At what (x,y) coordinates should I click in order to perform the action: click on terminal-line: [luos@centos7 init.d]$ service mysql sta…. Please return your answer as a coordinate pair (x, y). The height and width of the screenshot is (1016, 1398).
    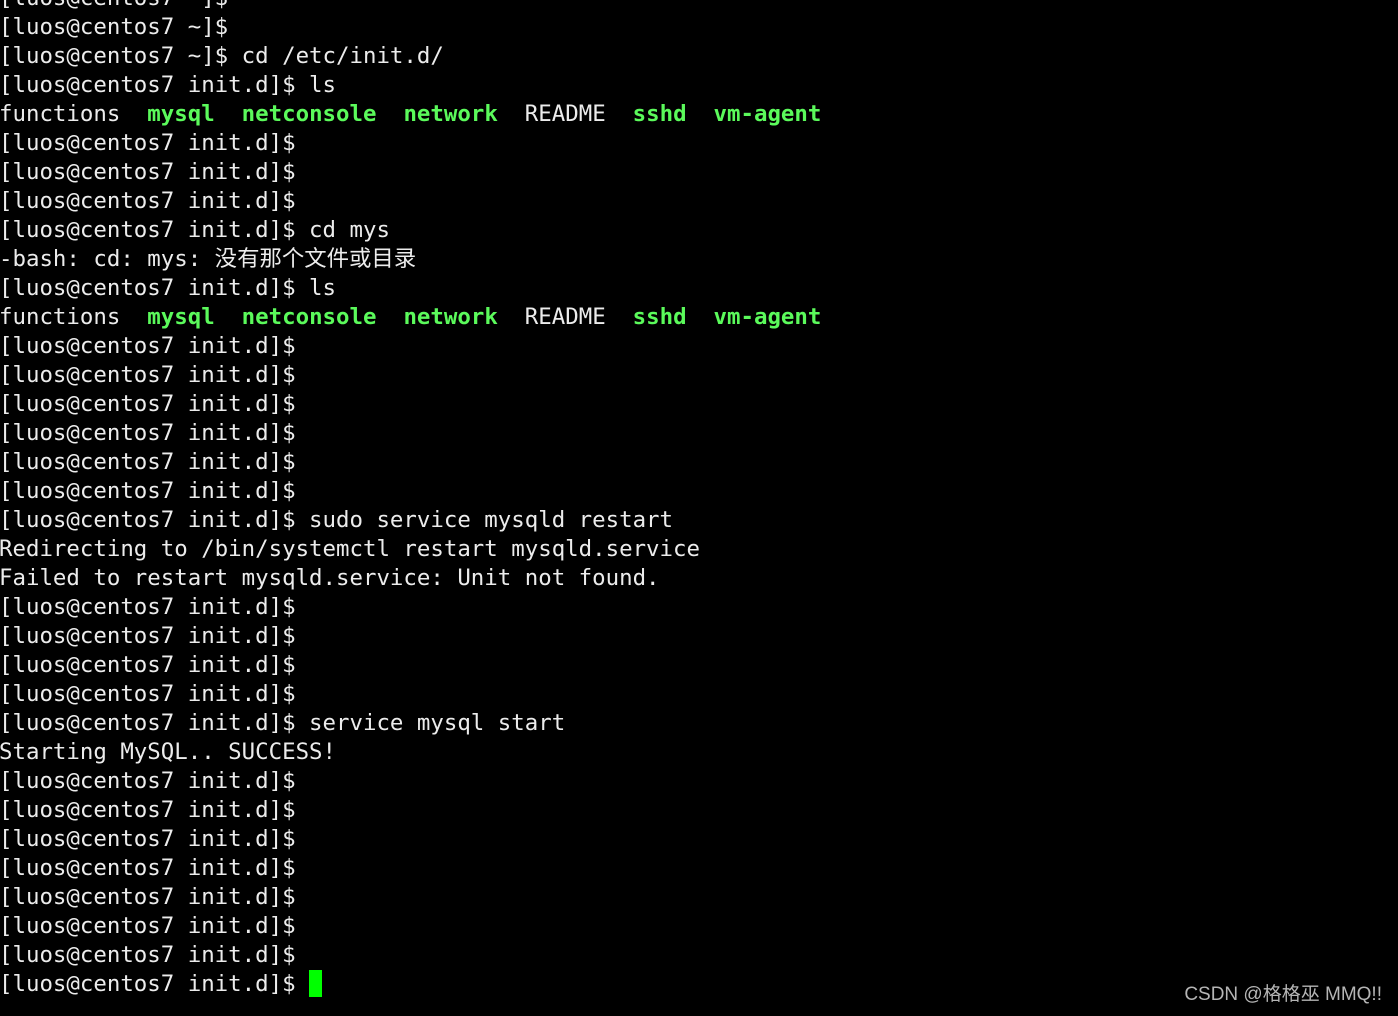
    Looking at the image, I should click on (410, 723).